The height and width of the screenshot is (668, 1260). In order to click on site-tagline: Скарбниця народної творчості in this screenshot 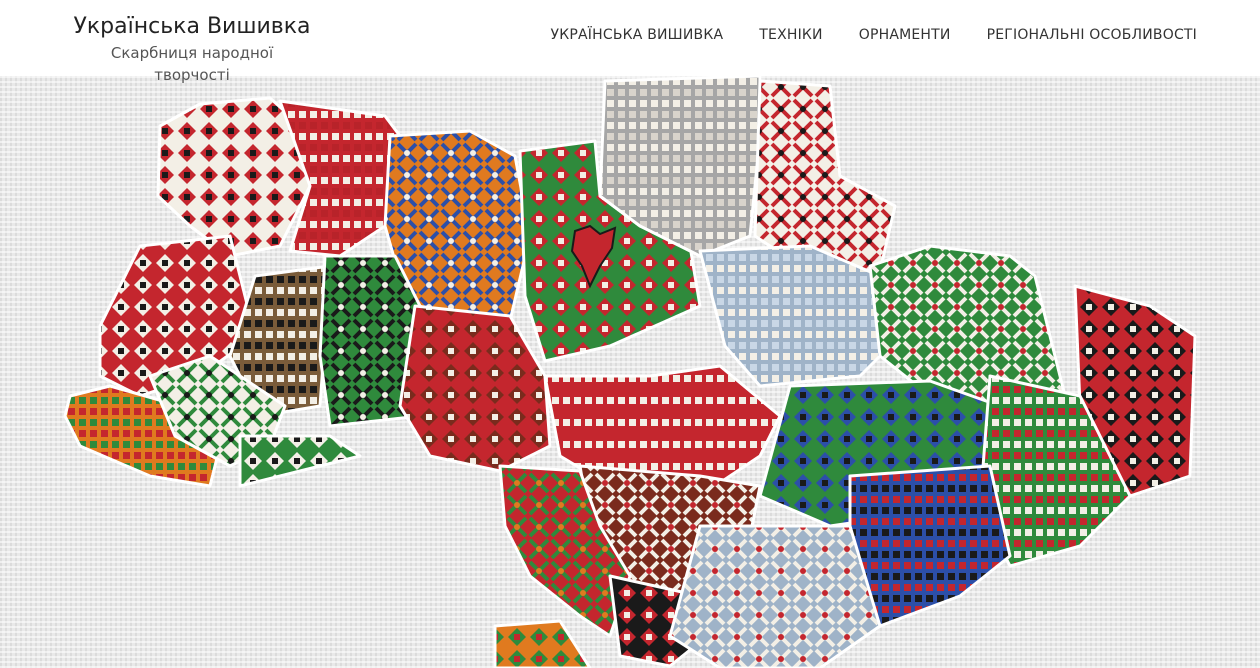, I will do `click(192, 64)`.